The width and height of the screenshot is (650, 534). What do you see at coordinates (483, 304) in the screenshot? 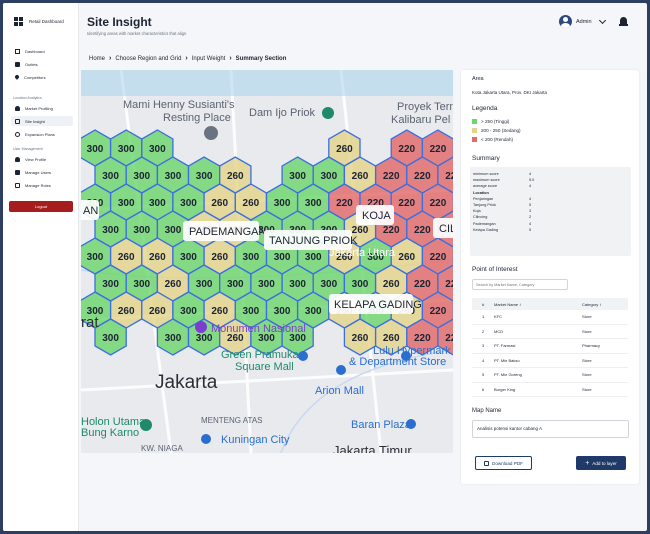
I see `column-header-number: #` at bounding box center [483, 304].